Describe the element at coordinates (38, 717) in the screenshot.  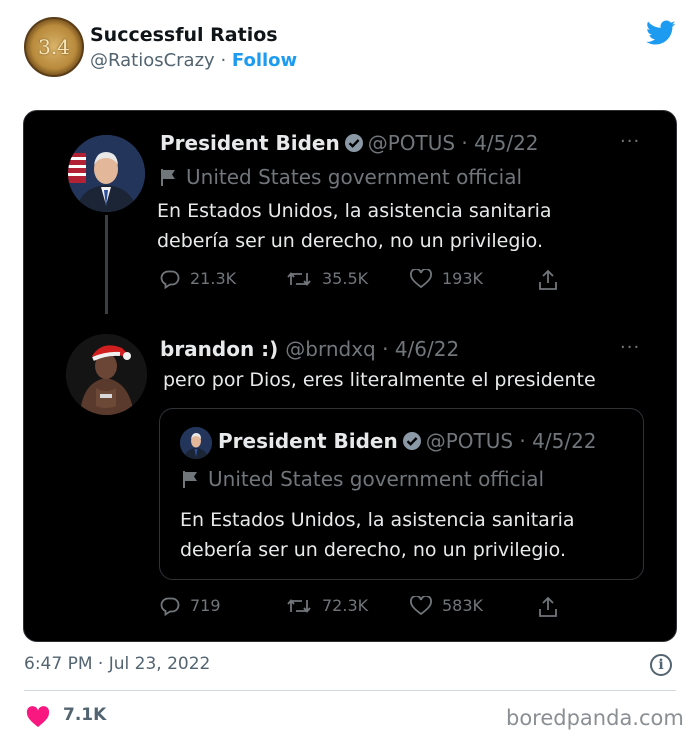
I see `like-heart-icon` at that location.